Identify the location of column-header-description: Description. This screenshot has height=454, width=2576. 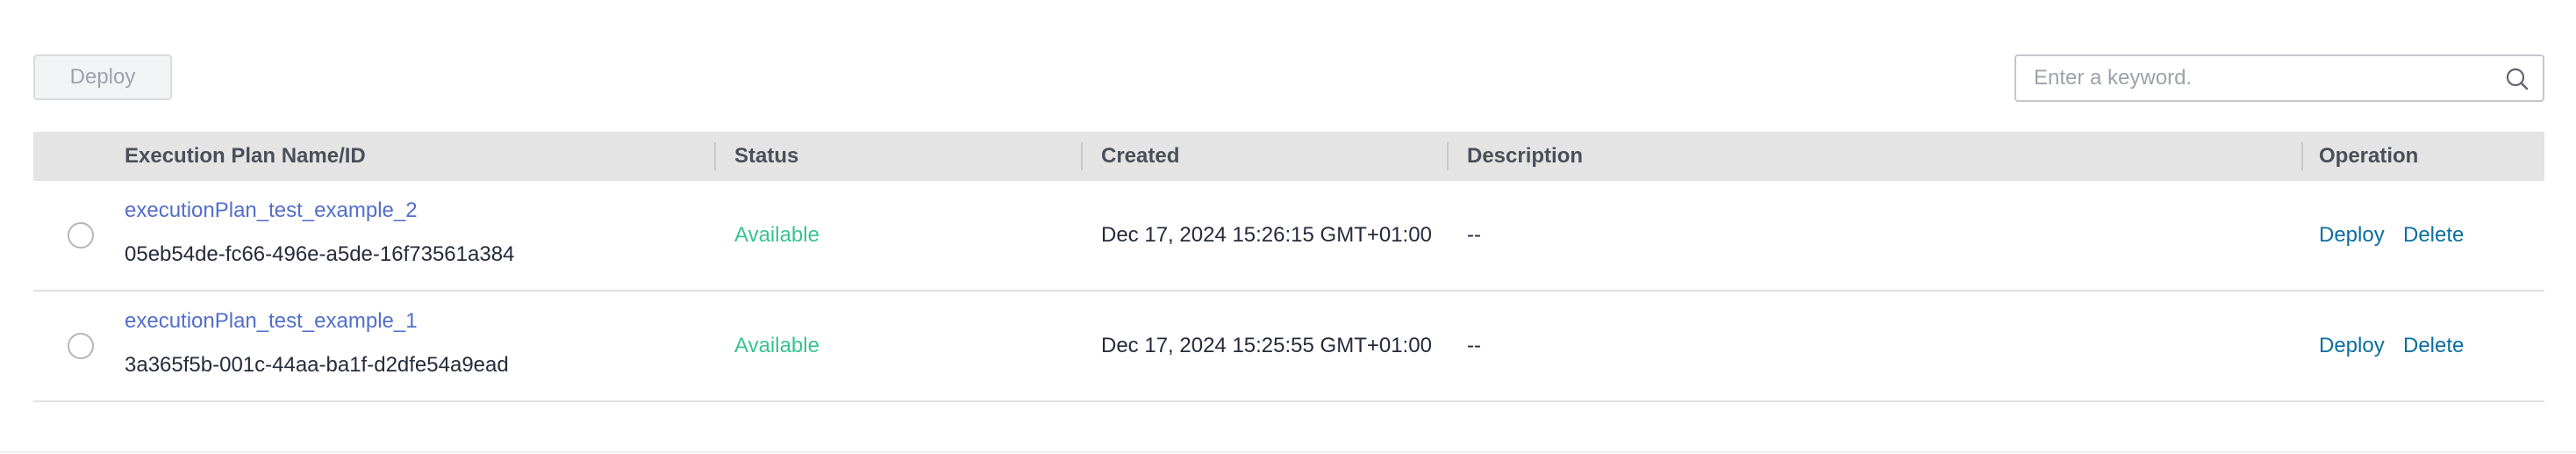
(1525, 156).